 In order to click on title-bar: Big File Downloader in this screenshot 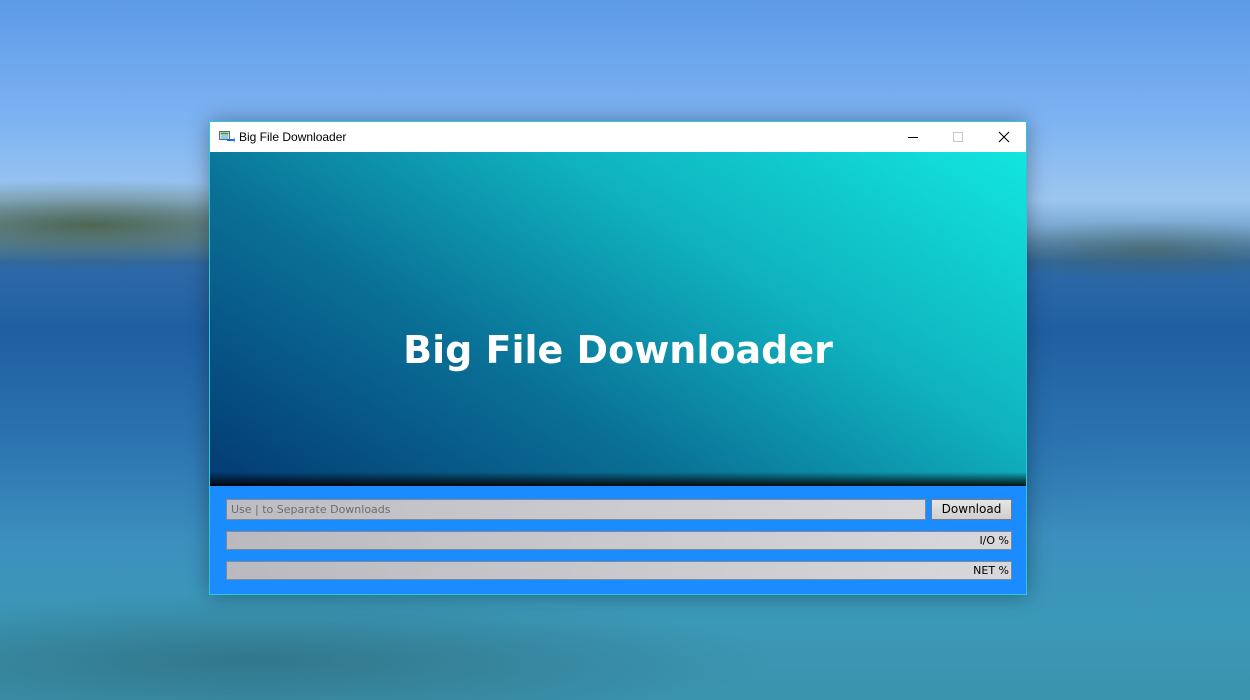, I will do `click(618, 137)`.